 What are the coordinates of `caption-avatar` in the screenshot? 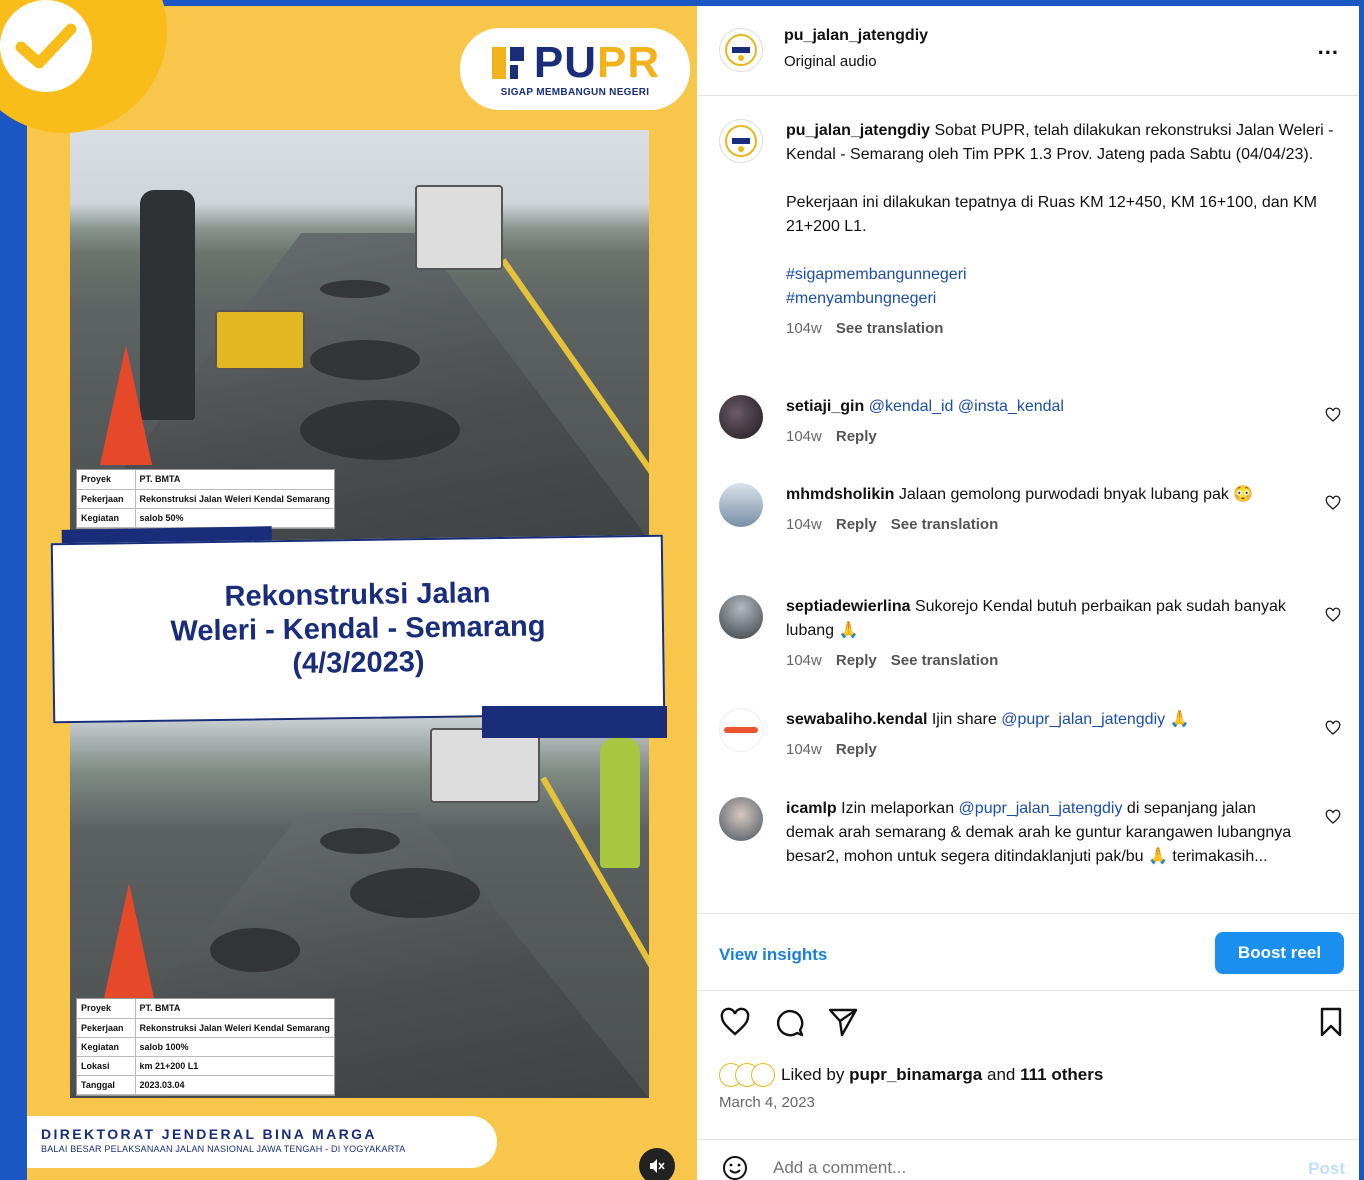 It's located at (741, 141).